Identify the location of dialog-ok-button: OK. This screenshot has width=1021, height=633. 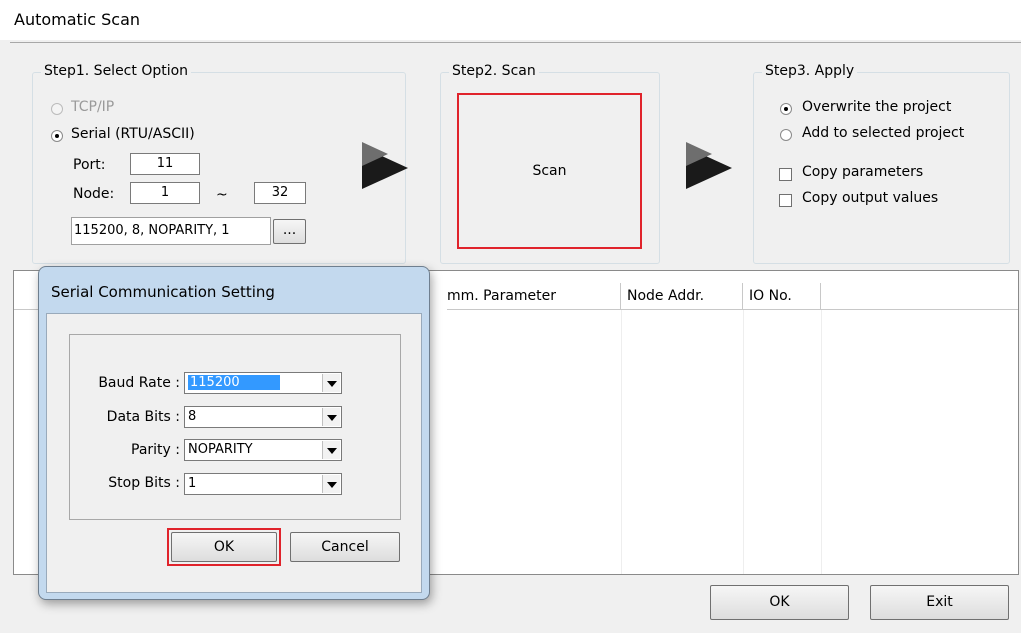
(224, 547).